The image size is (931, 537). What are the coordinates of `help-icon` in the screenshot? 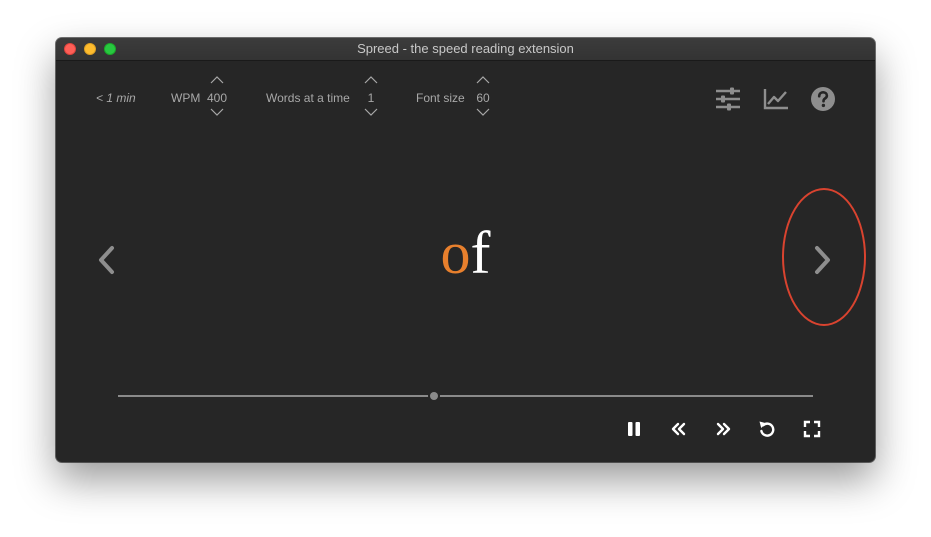 It's located at (823, 99).